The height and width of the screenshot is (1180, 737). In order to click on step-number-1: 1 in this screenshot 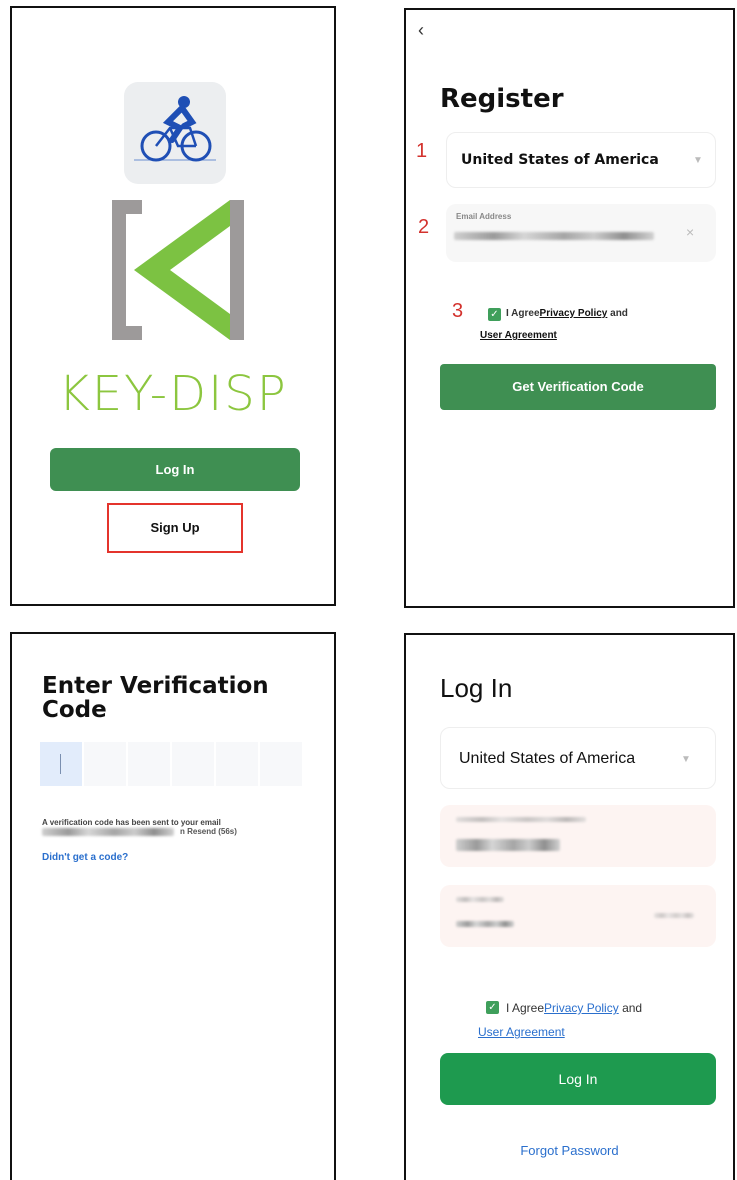, I will do `click(422, 151)`.